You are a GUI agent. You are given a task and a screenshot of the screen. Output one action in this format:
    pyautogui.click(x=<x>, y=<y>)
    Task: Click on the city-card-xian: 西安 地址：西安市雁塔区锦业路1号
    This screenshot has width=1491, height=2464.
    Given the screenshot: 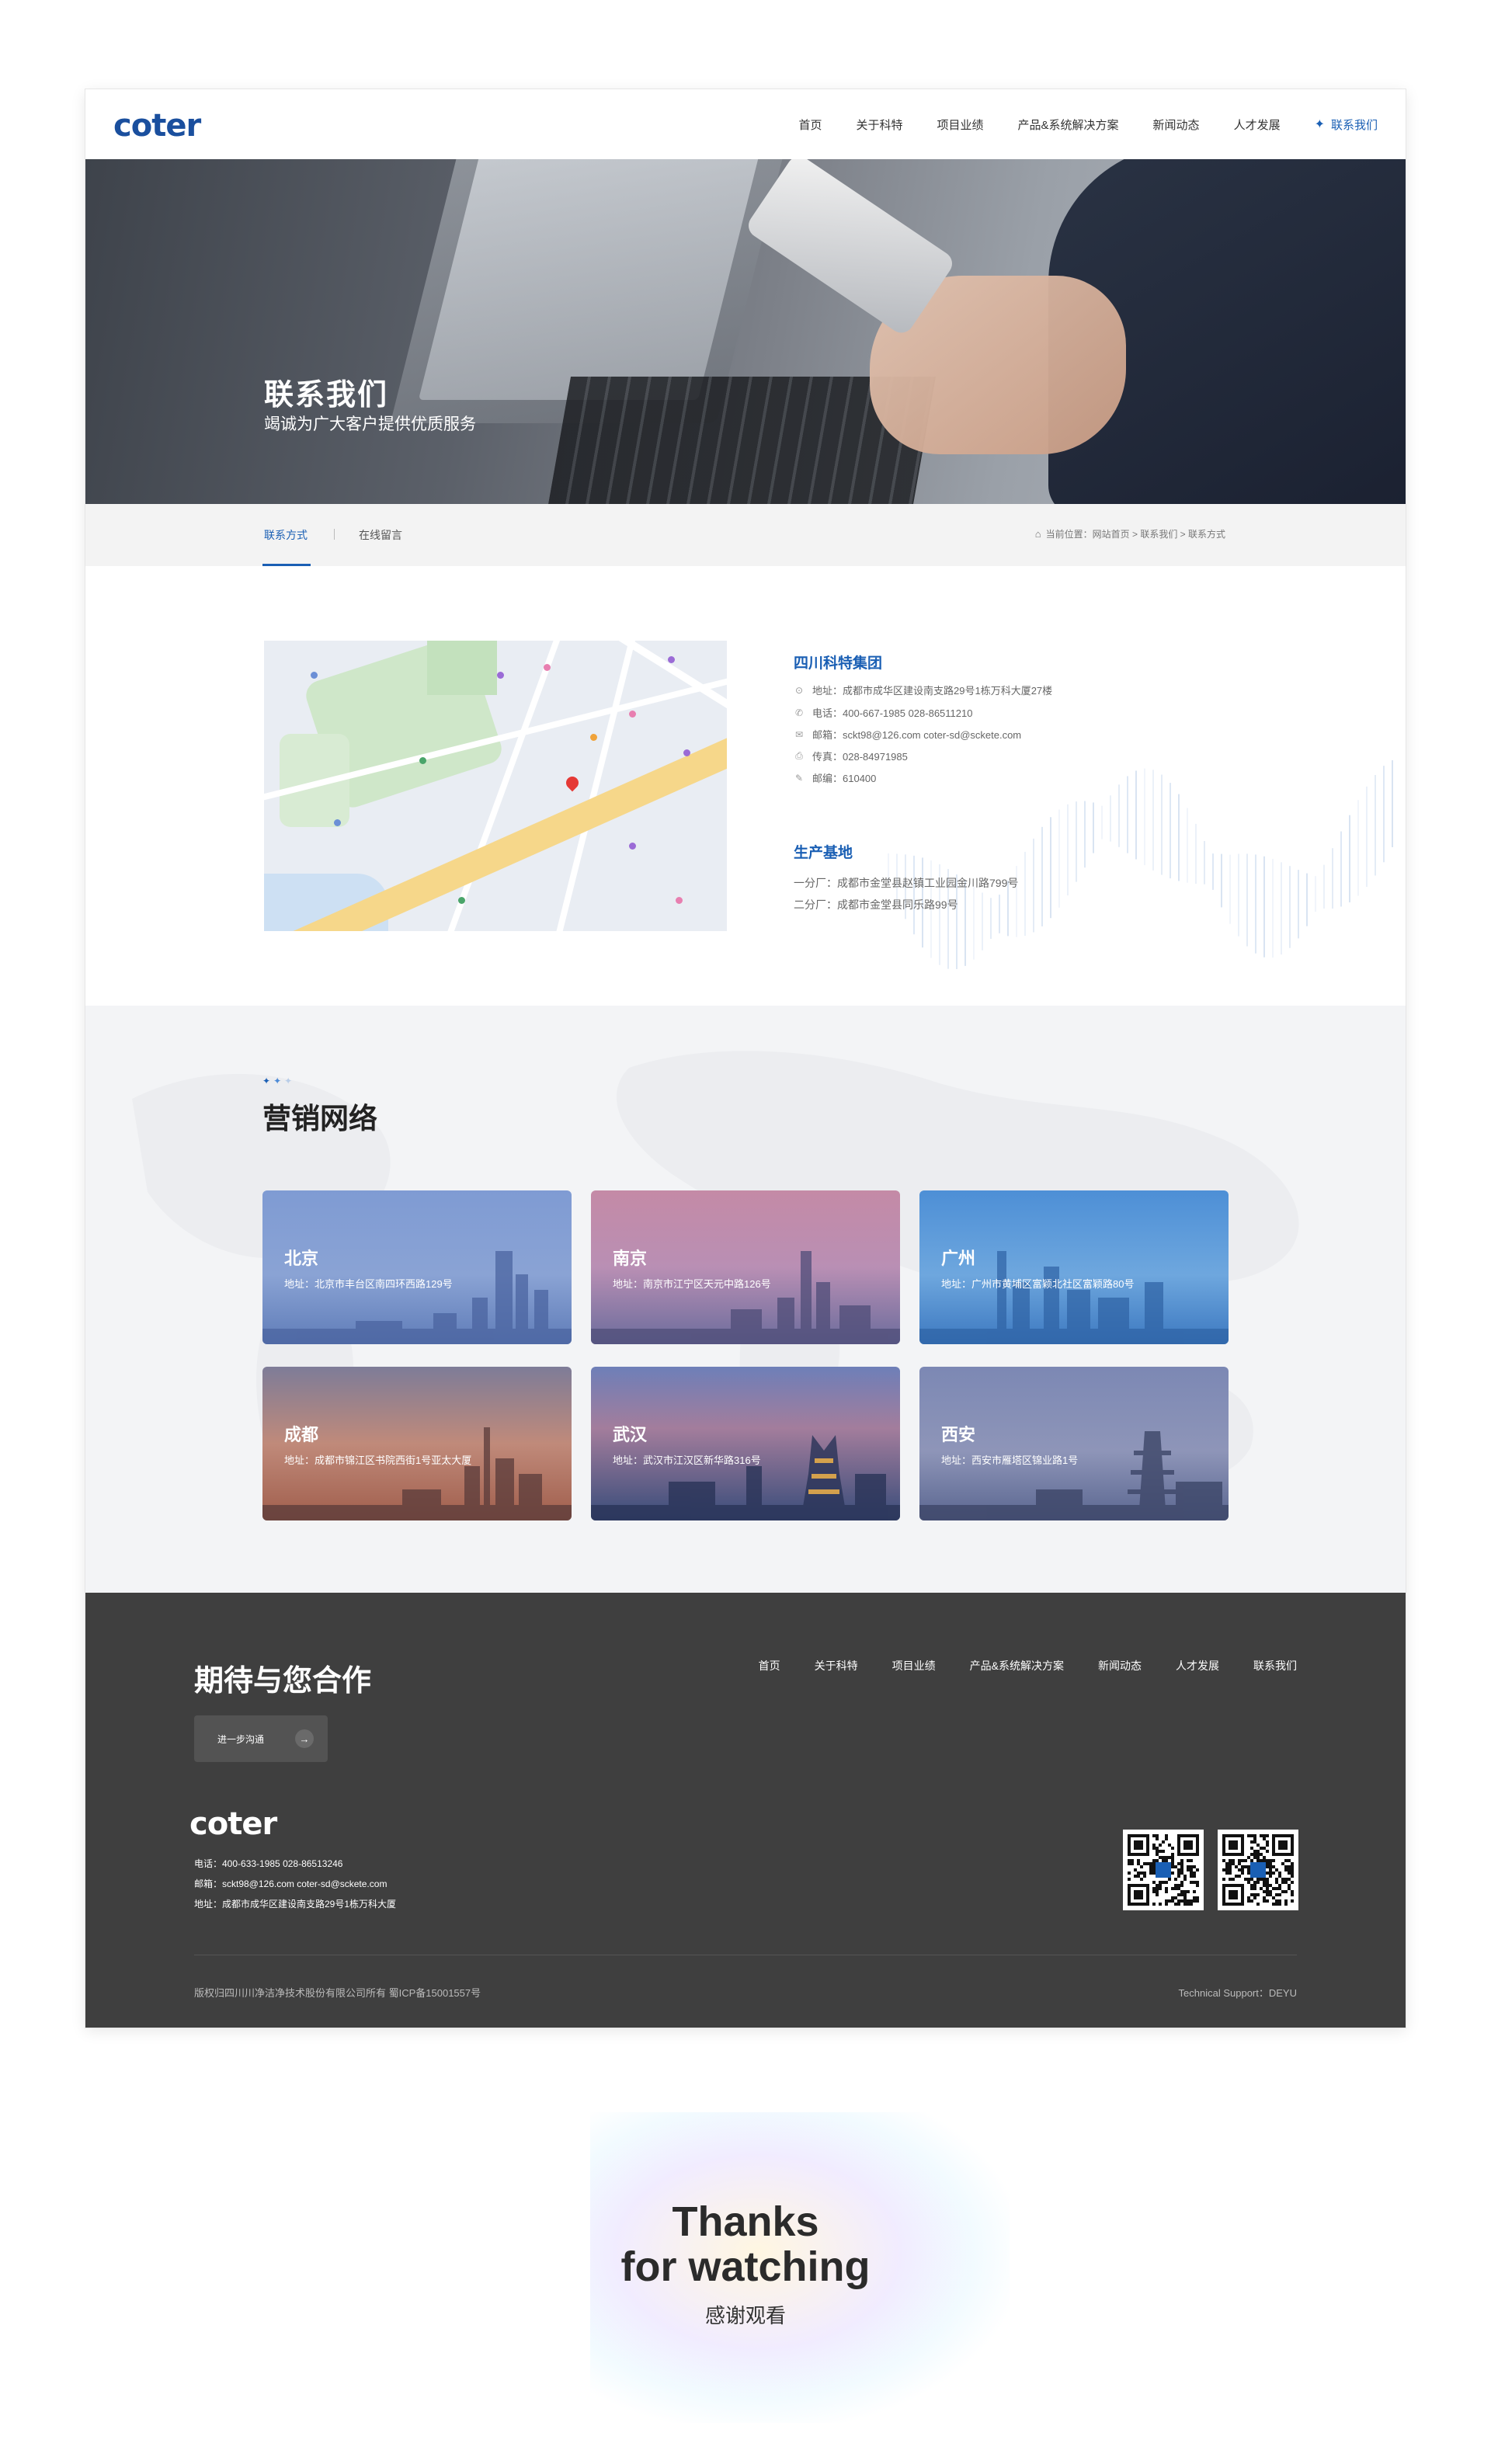 What is the action you would take?
    pyautogui.click(x=1074, y=1444)
    